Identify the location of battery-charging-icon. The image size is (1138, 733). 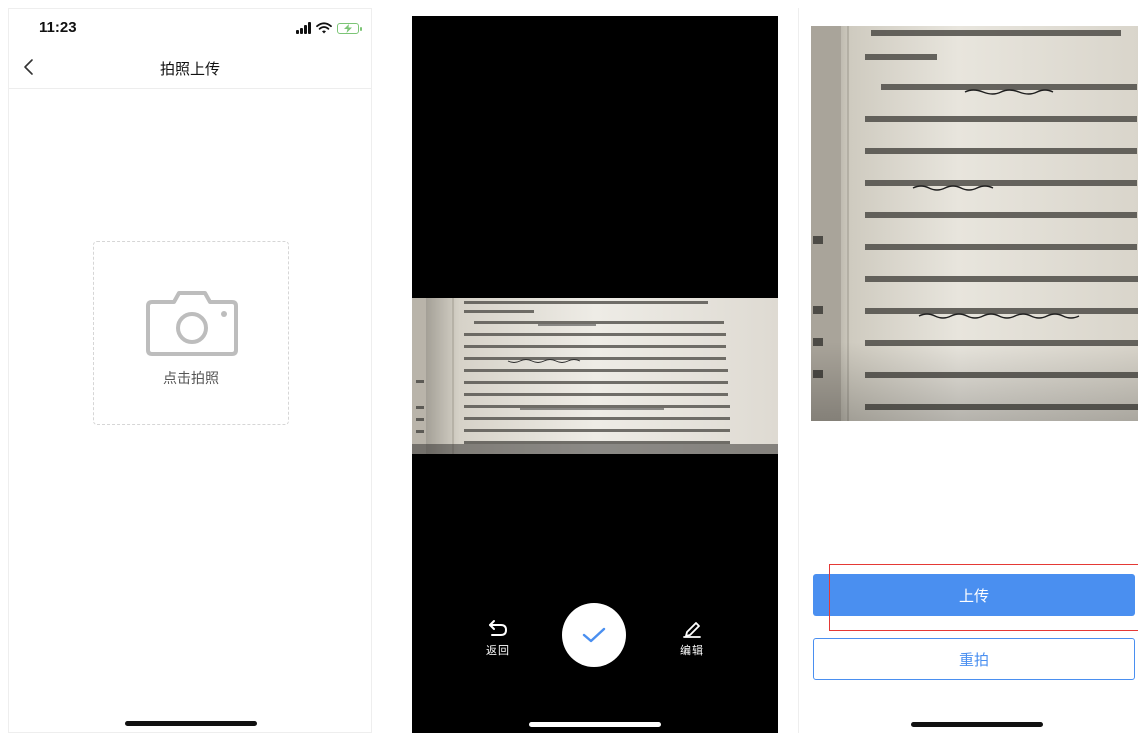
(349, 28).